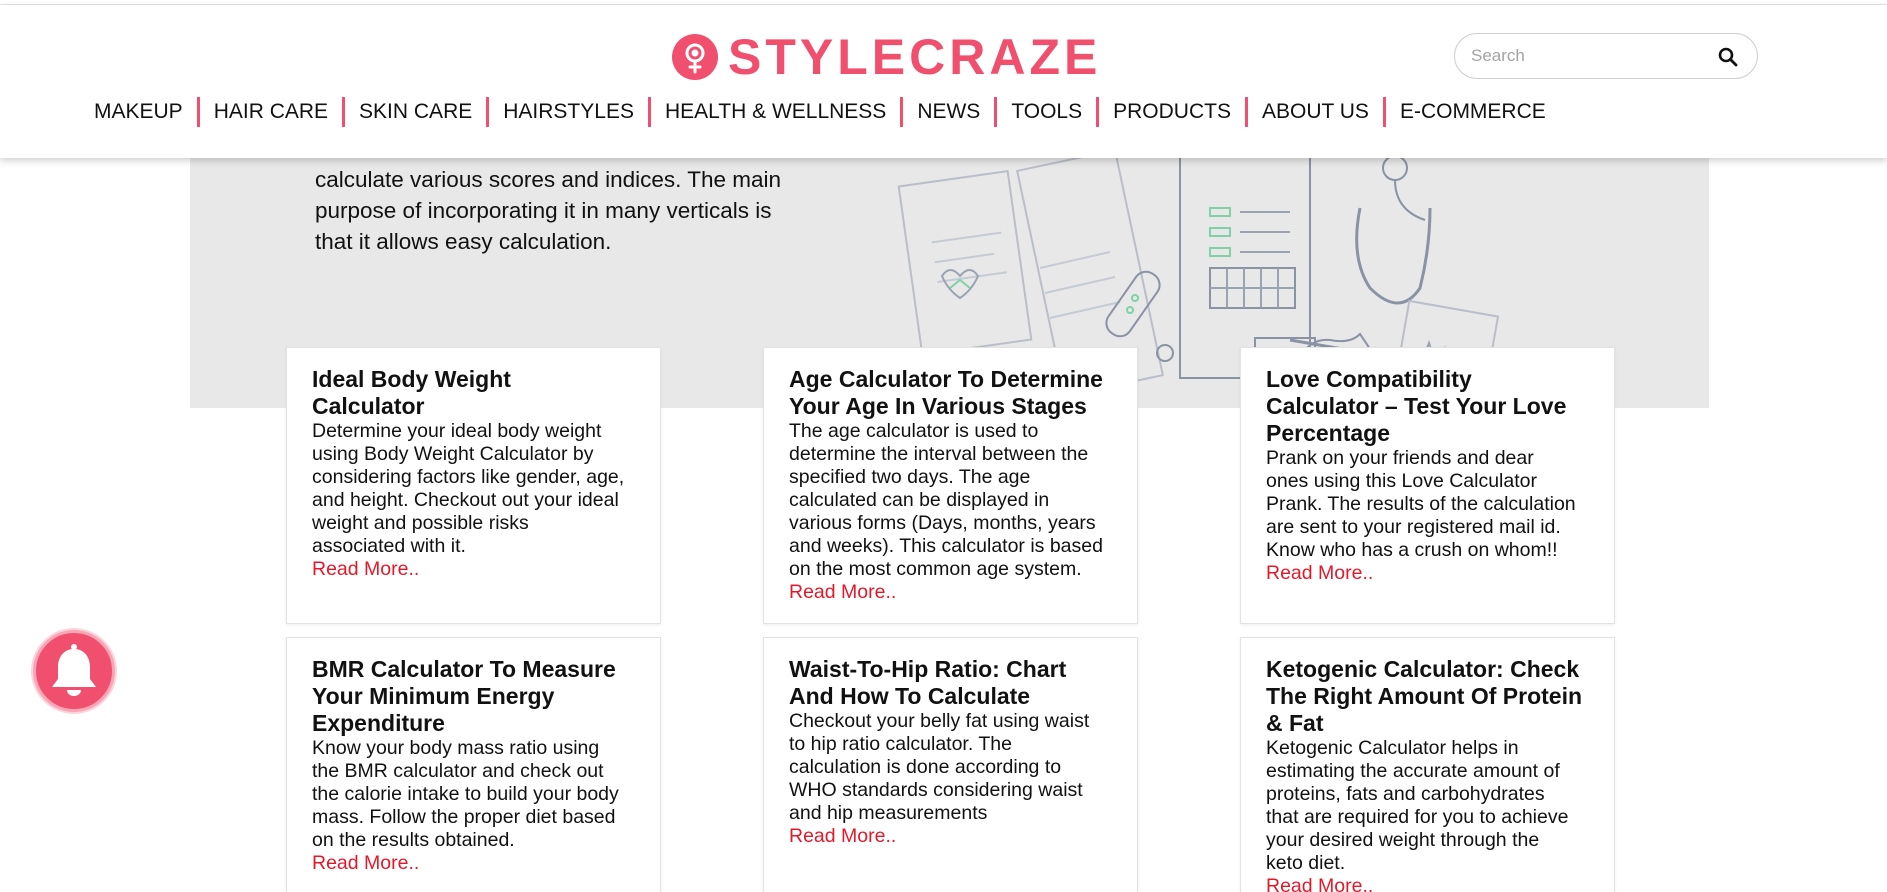 This screenshot has height=892, width=1887. Describe the element at coordinates (939, 454) in the screenshot. I see `card-desc-line: determine the interval between the` at that location.